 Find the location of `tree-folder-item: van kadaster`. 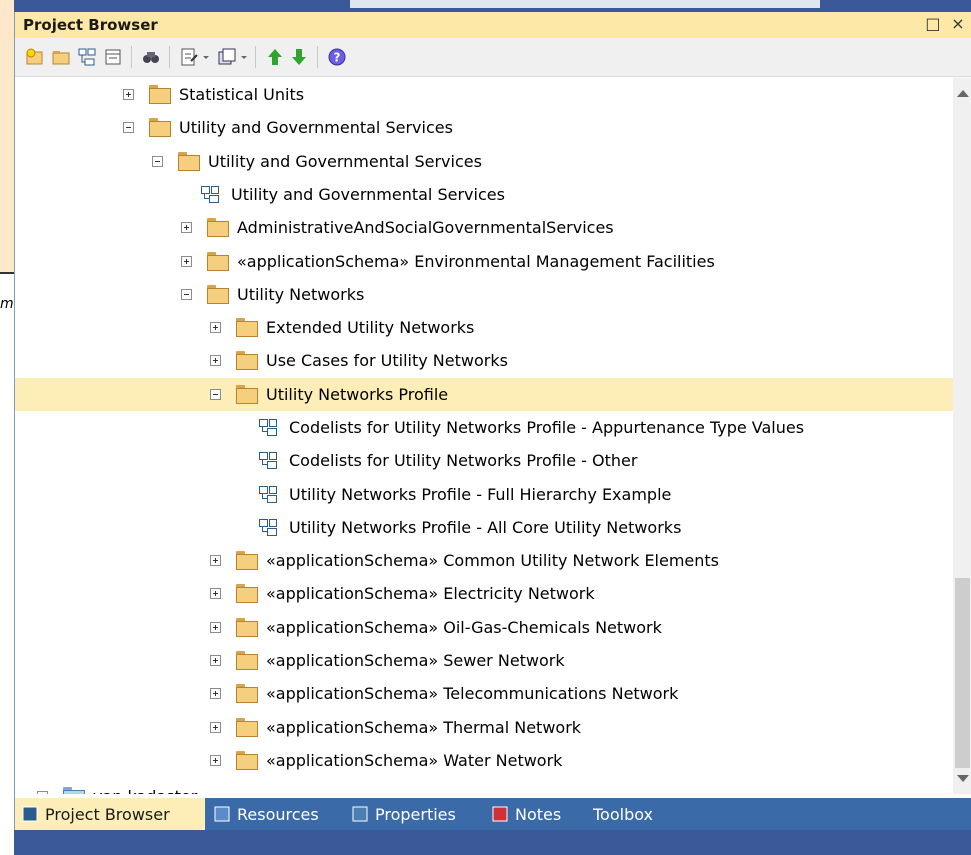

tree-folder-item: van kadaster is located at coordinates (484, 787).